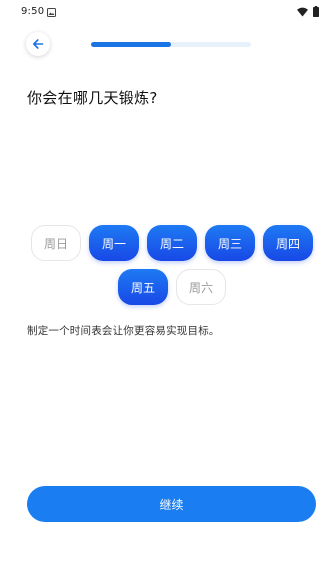 This screenshot has width=328, height=565. I want to click on progress-fill, so click(131, 44).